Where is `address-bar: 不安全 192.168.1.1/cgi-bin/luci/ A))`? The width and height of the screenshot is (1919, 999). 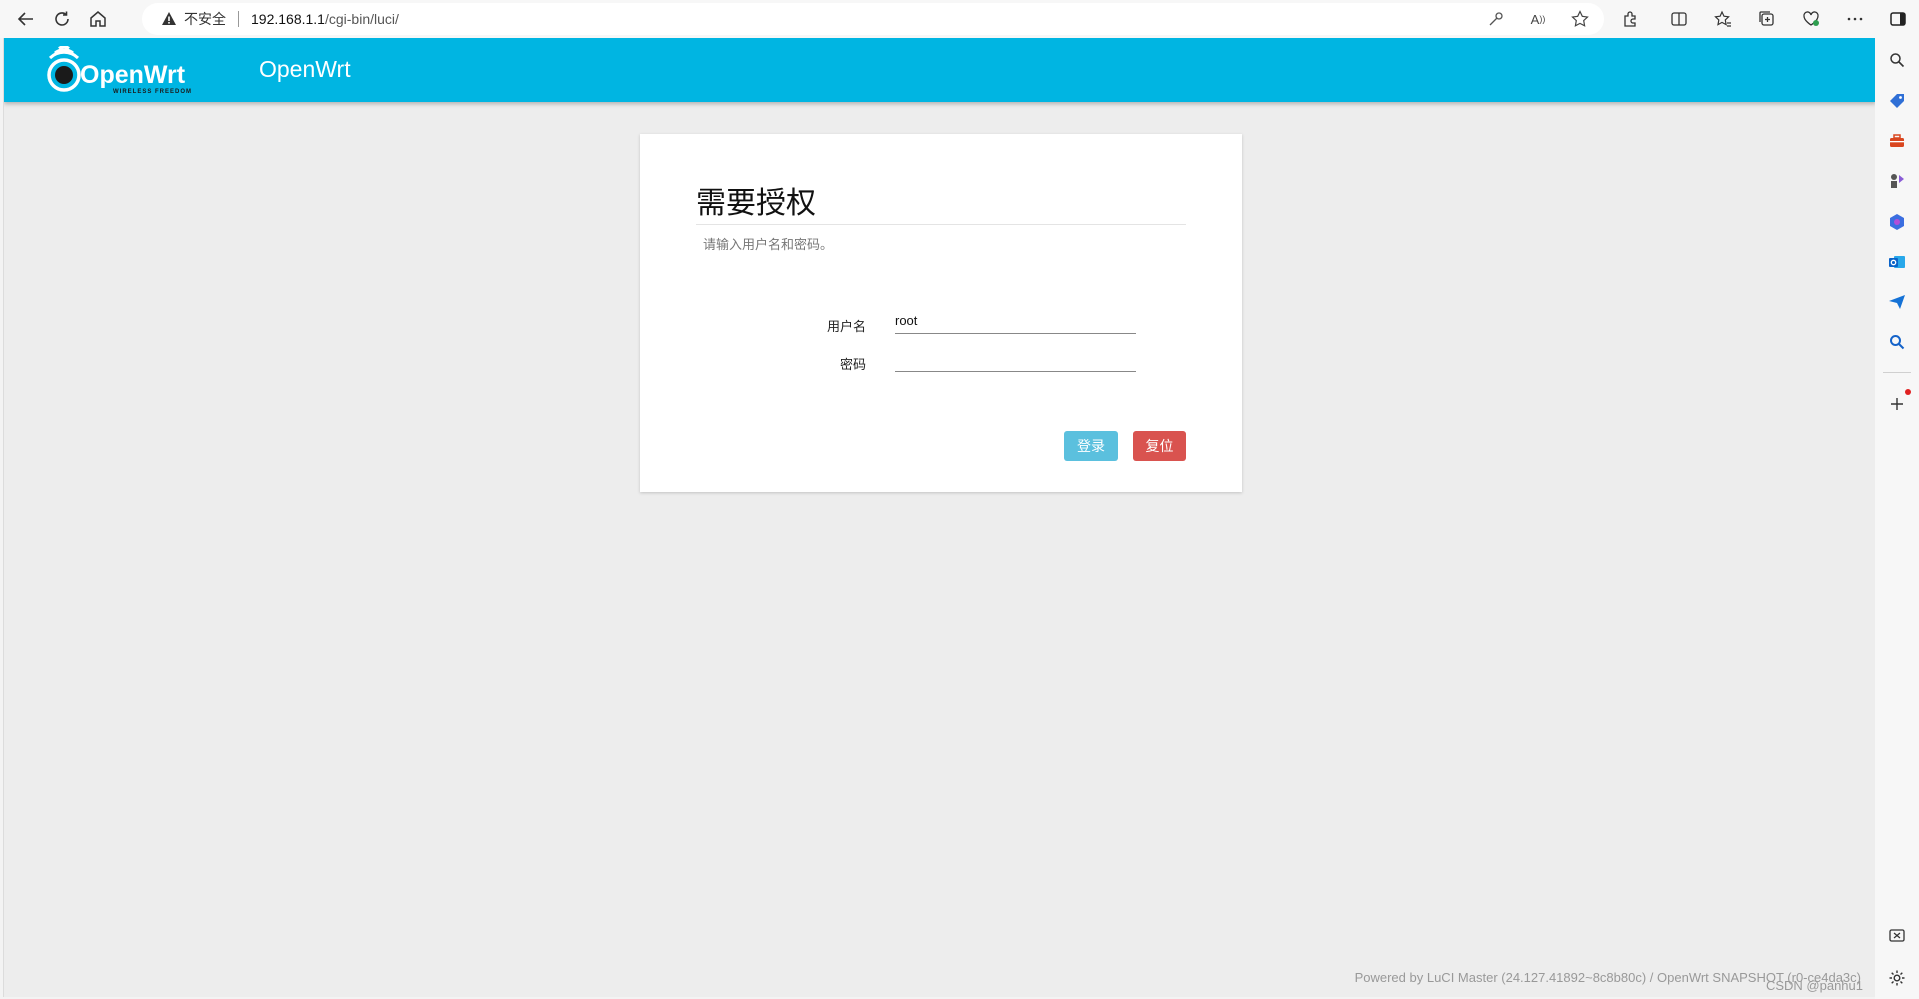
address-bar: 不安全 192.168.1.1/cgi-bin/luci/ A)) is located at coordinates (873, 19).